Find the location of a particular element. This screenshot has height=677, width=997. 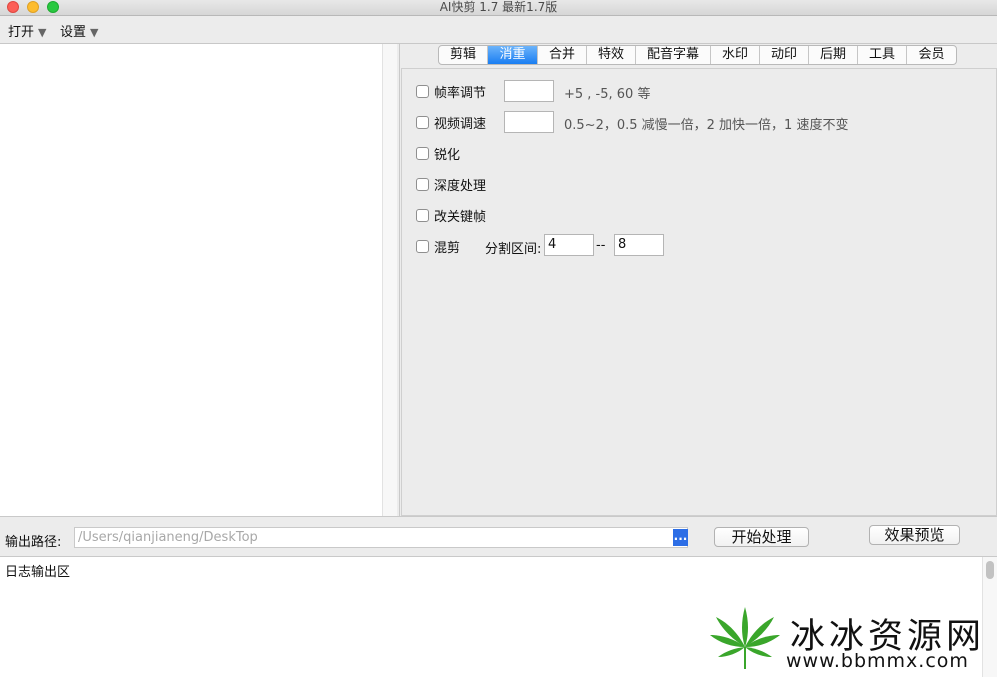

frame-rate-input is located at coordinates (529, 91).